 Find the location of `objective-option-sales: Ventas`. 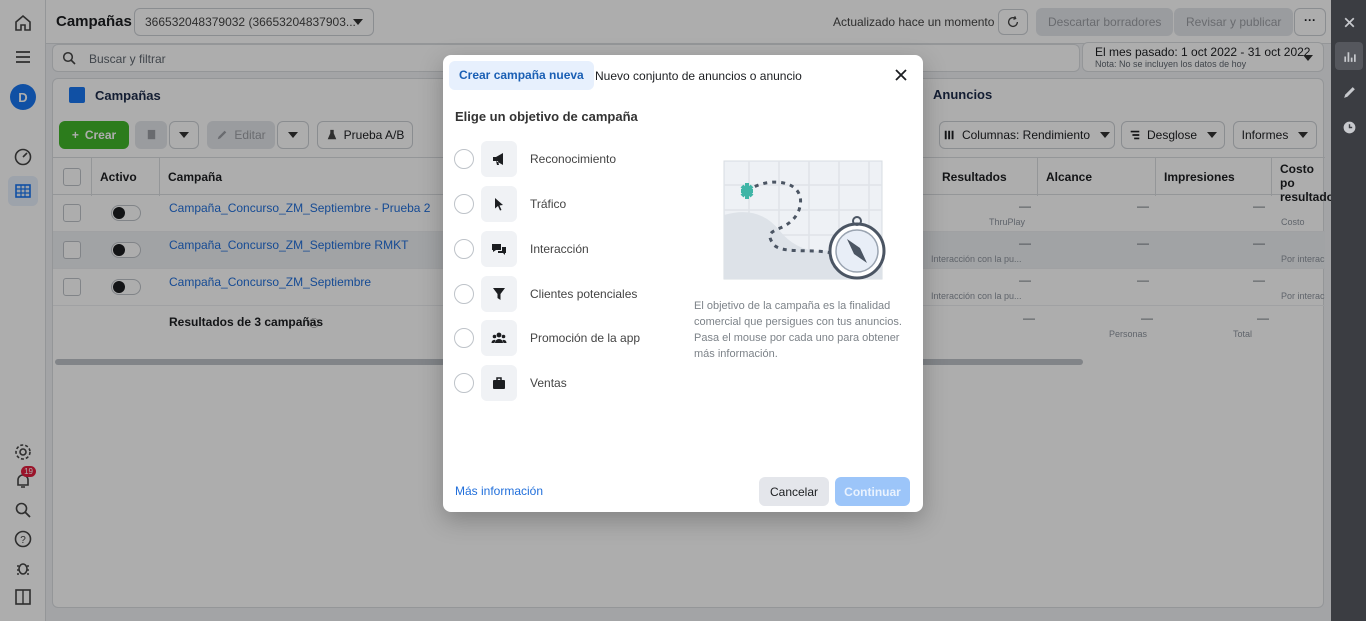

objective-option-sales: Ventas is located at coordinates (569, 383).